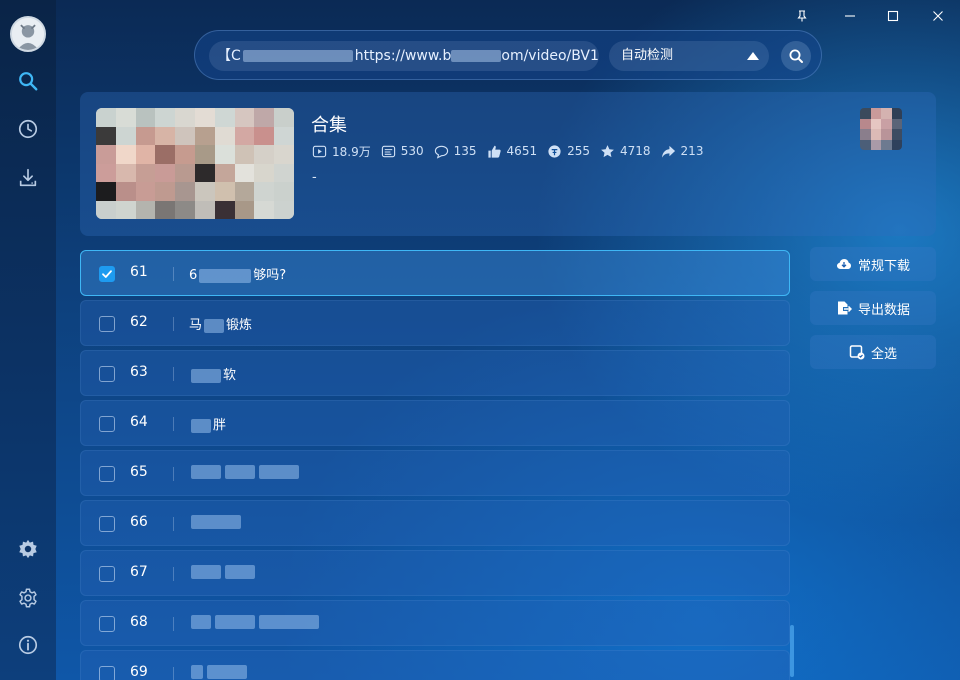  What do you see at coordinates (692, 151) in the screenshot?
I see `stat-shares-value: 213` at bounding box center [692, 151].